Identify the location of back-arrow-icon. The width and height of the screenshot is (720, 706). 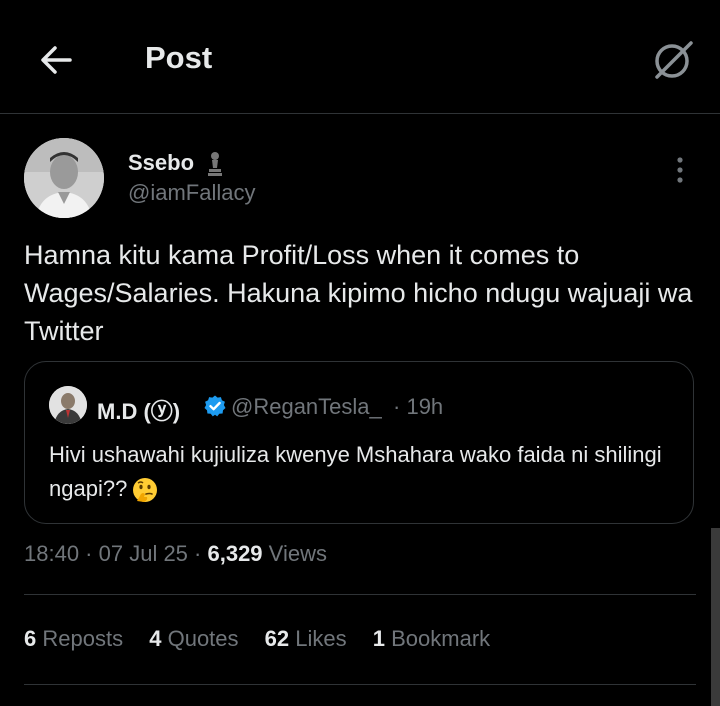
(56, 60).